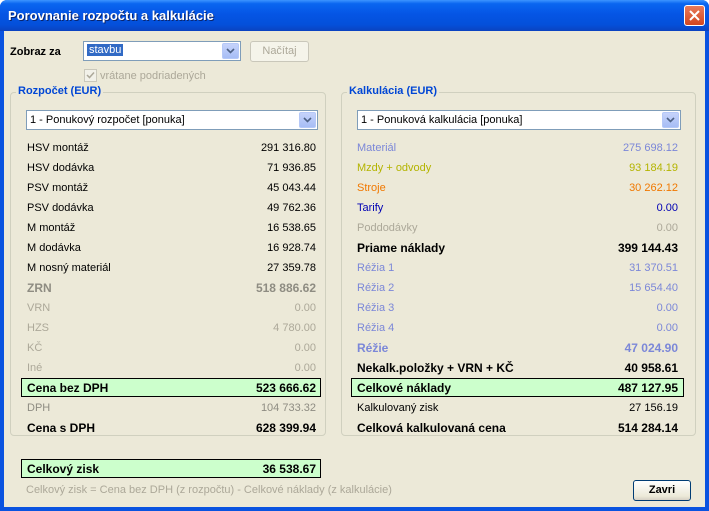 This screenshot has width=709, height=511. I want to click on budget-select-value: 1 - Ponukový rozpočet [ponuka], so click(107, 120).